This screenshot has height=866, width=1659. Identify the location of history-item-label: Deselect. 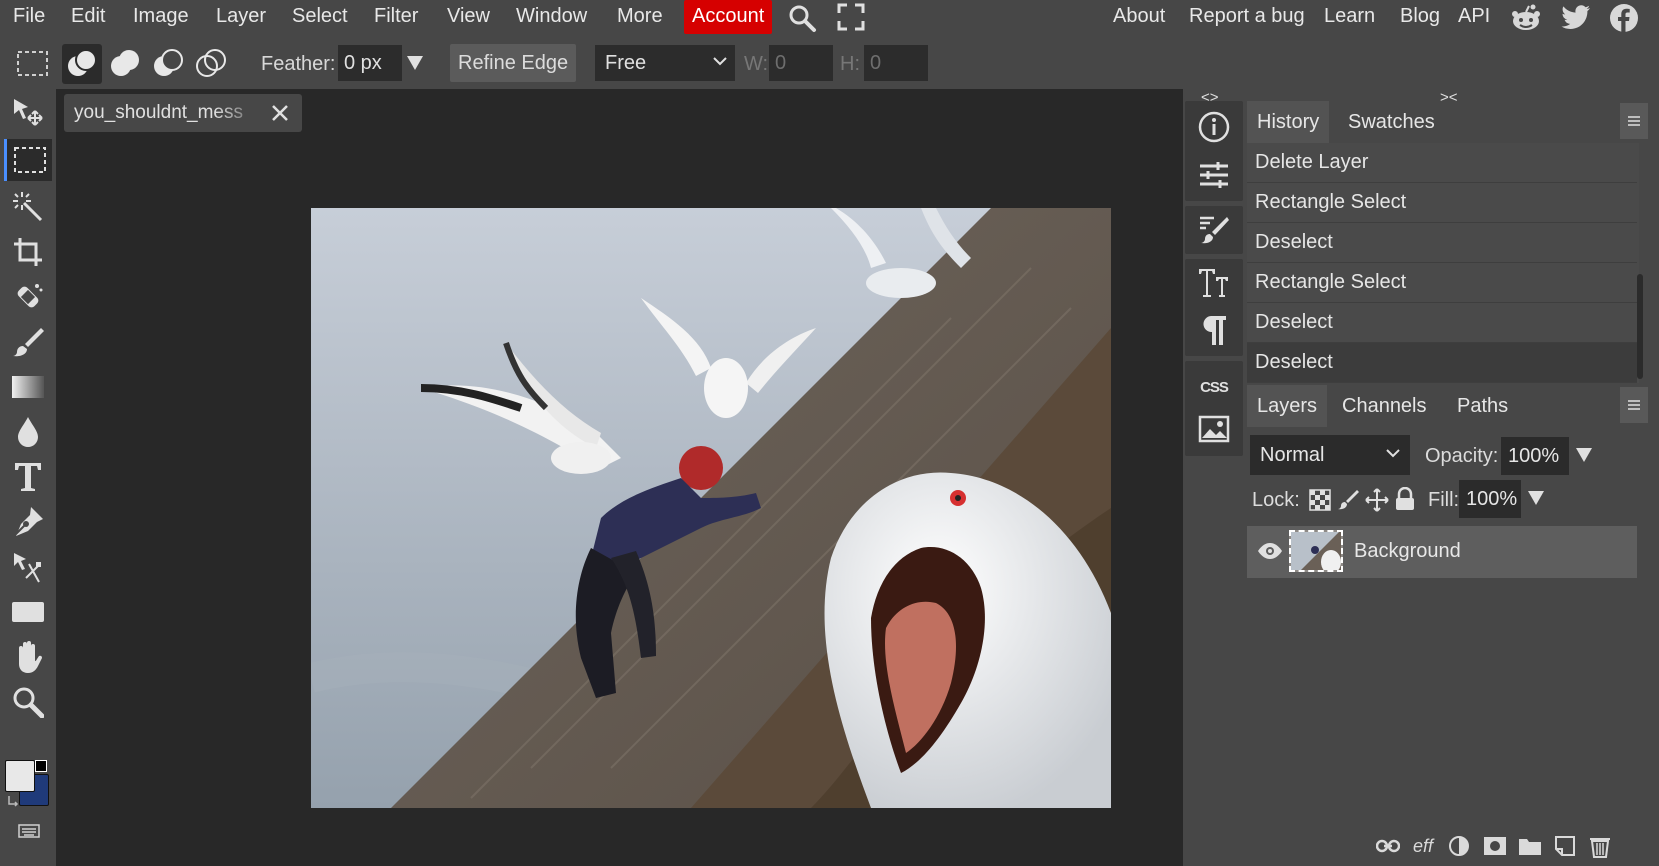
(1294, 242).